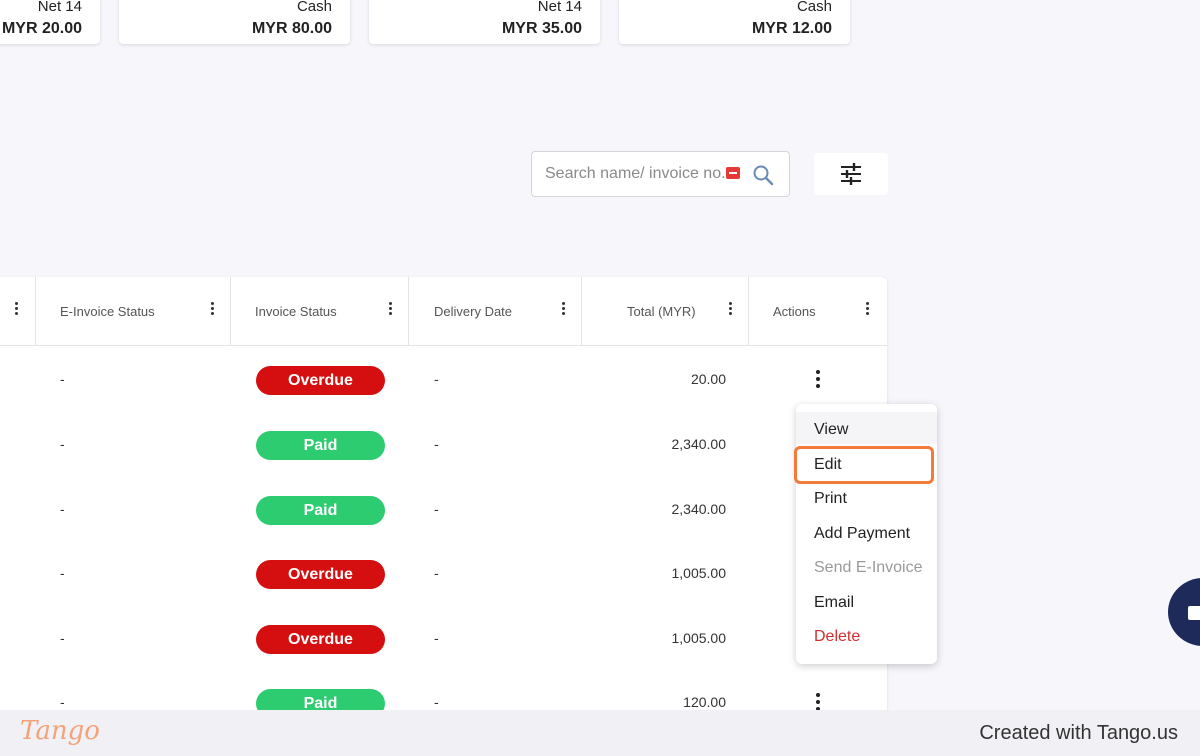  Describe the element at coordinates (734, 22) in the screenshot. I see `summary-card-4: Cash MYR 12.00` at that location.